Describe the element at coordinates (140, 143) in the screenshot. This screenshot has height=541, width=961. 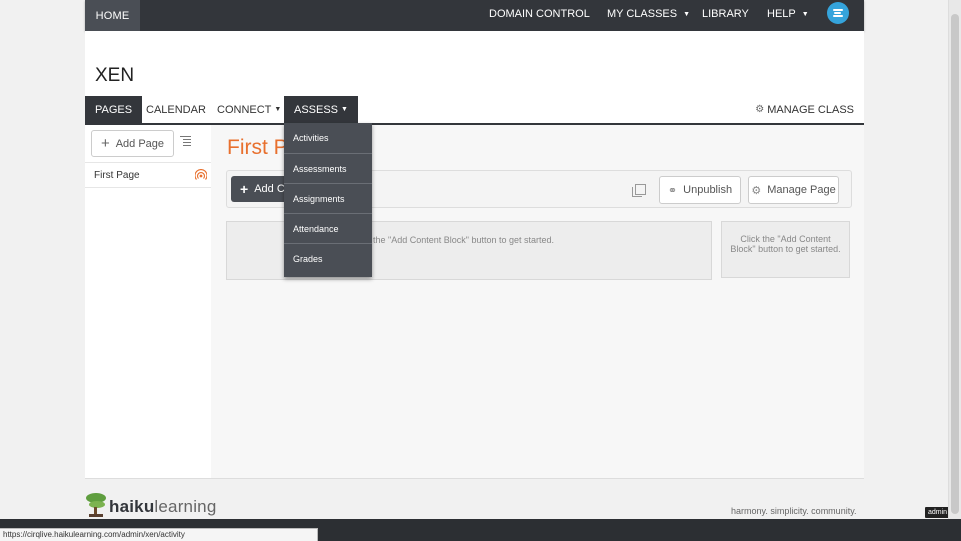
I see `add-page-label: Add Page` at that location.